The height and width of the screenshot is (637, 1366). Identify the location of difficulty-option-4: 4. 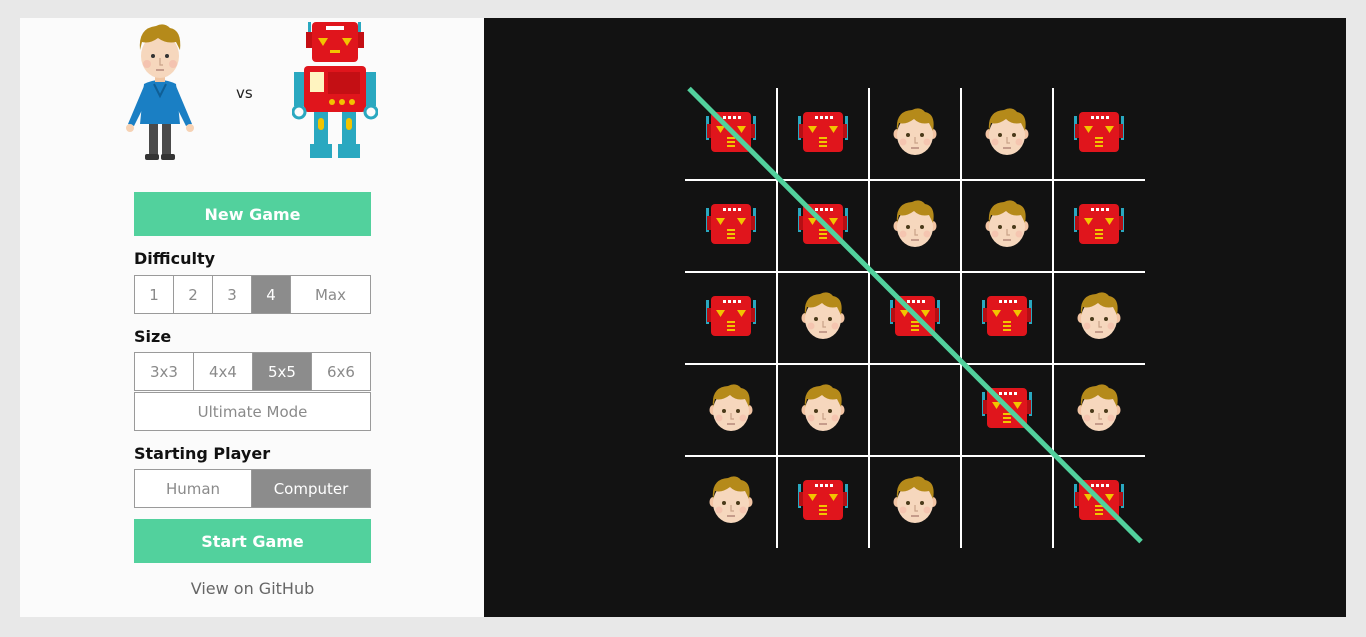
(271, 294).